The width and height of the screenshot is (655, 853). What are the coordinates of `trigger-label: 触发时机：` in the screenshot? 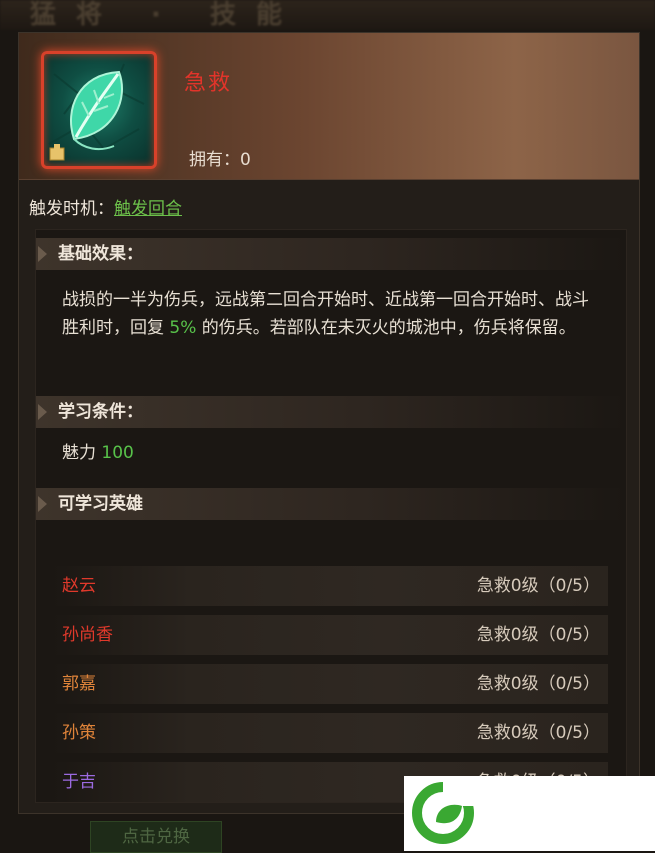 It's located at (71, 209).